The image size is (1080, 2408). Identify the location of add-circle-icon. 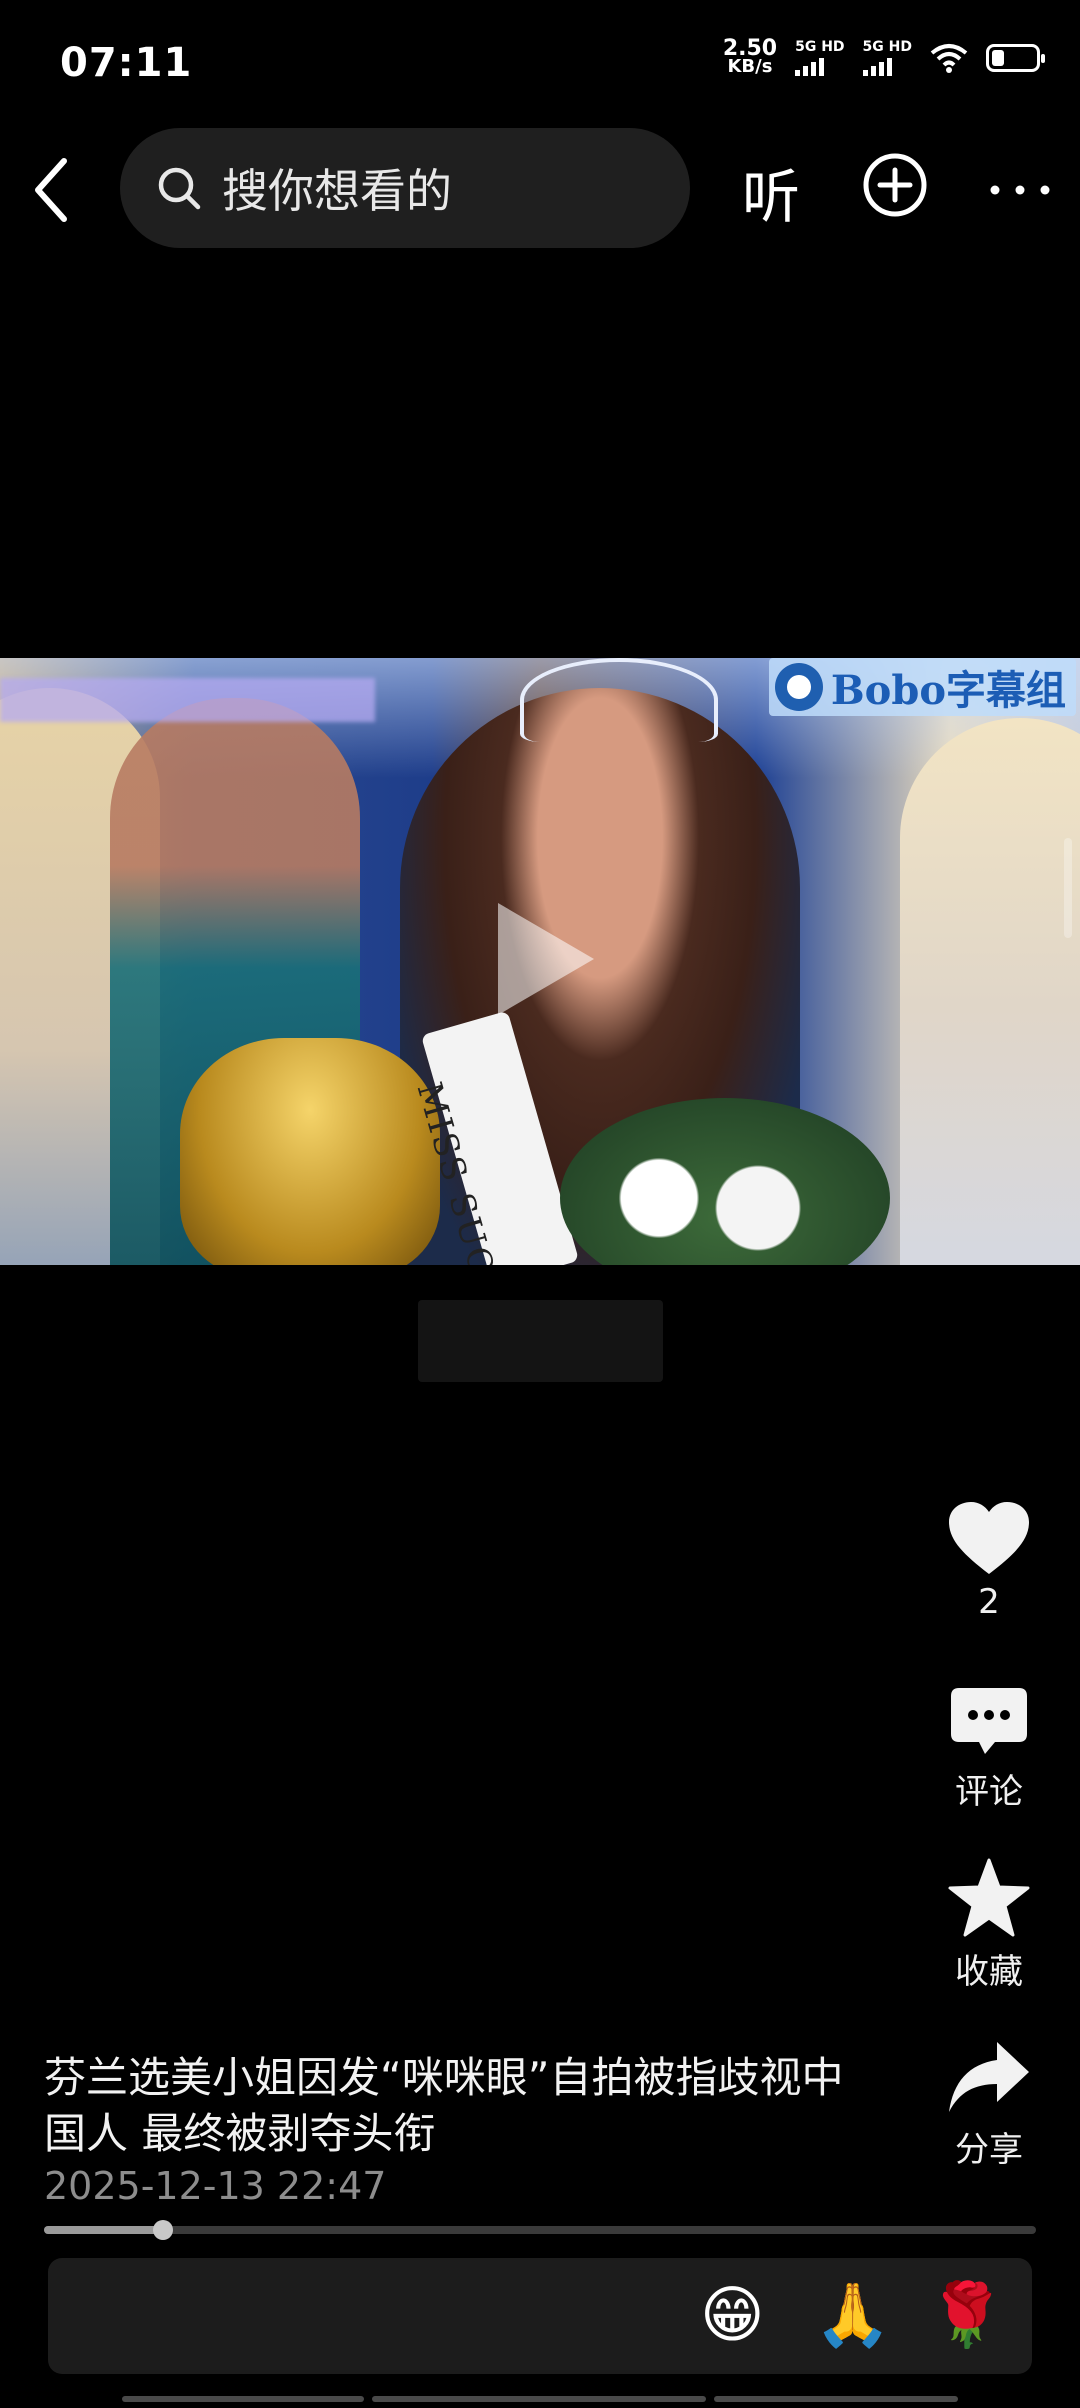
(895, 185).